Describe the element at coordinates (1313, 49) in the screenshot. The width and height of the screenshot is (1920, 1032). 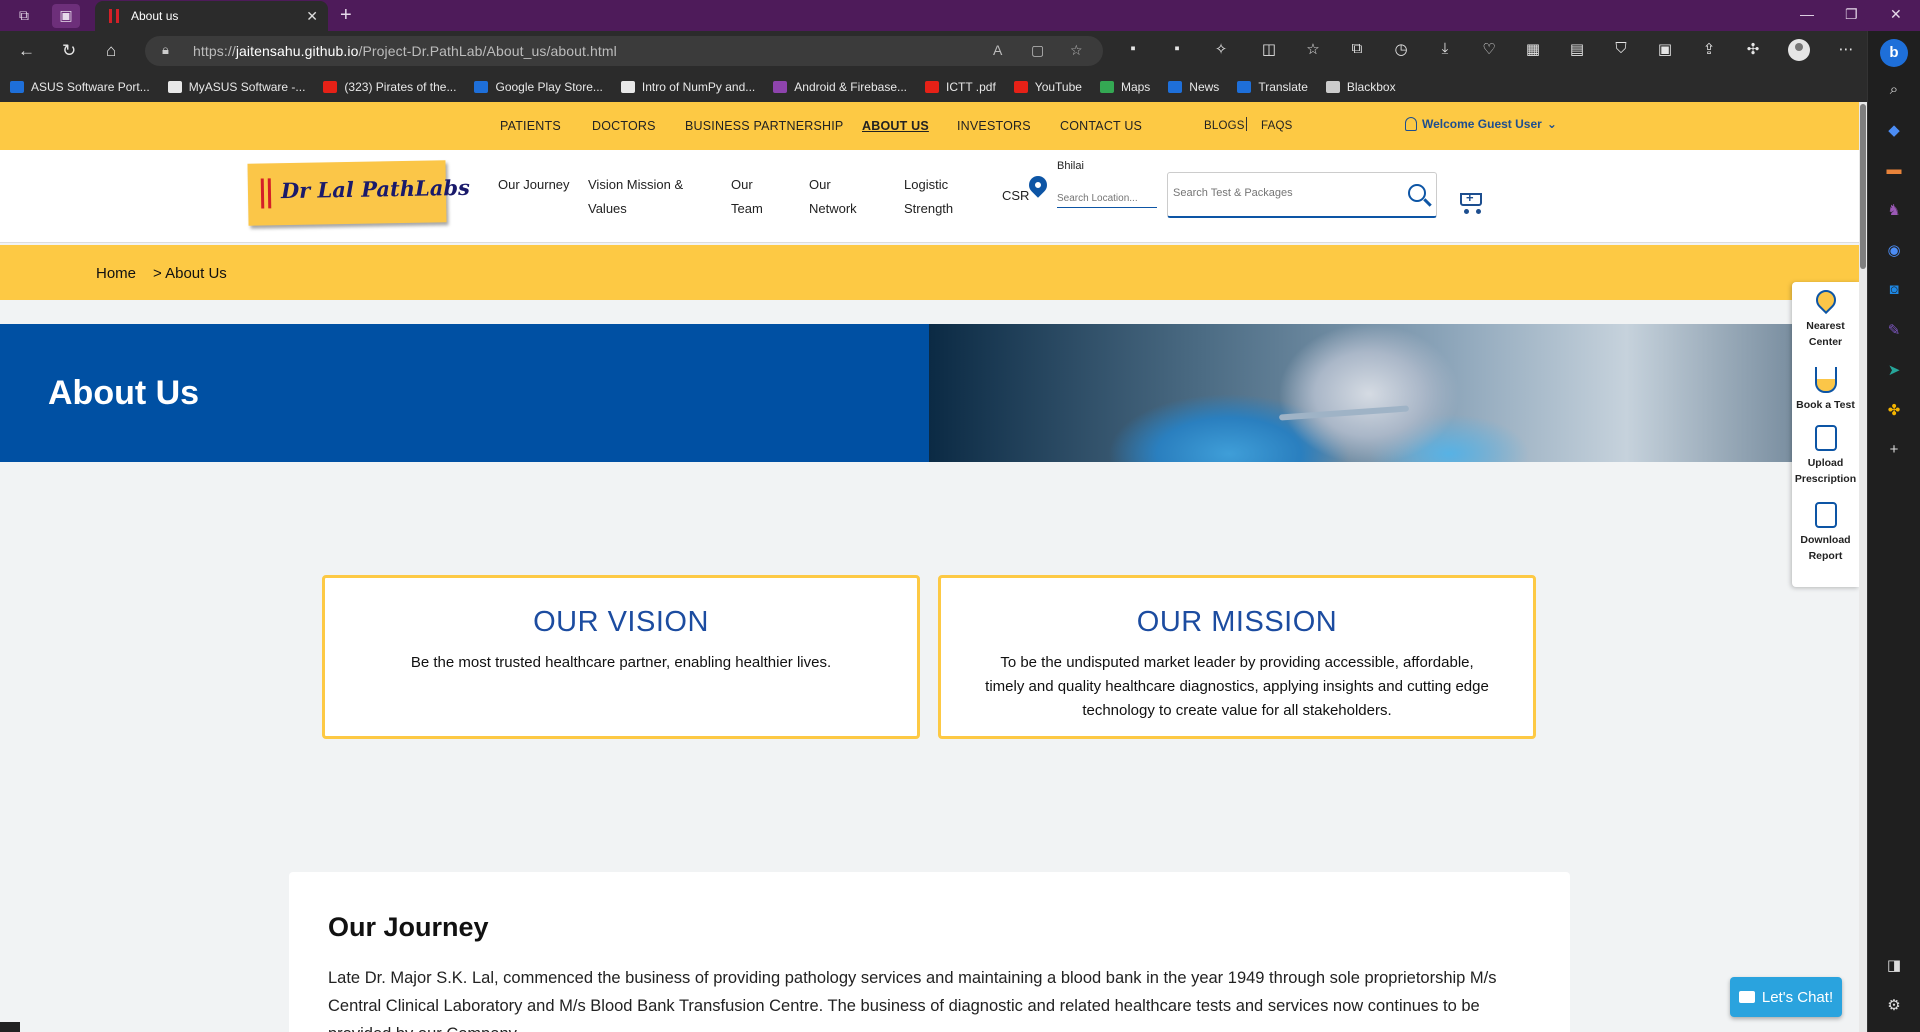
I see `favorites-icon: ☆` at that location.